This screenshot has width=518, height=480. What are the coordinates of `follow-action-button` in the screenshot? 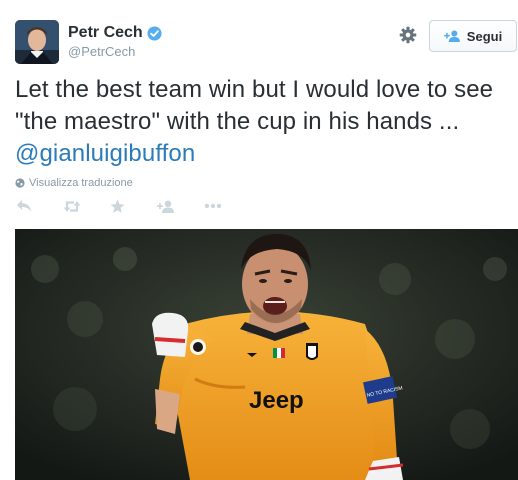 It's located at (180, 206).